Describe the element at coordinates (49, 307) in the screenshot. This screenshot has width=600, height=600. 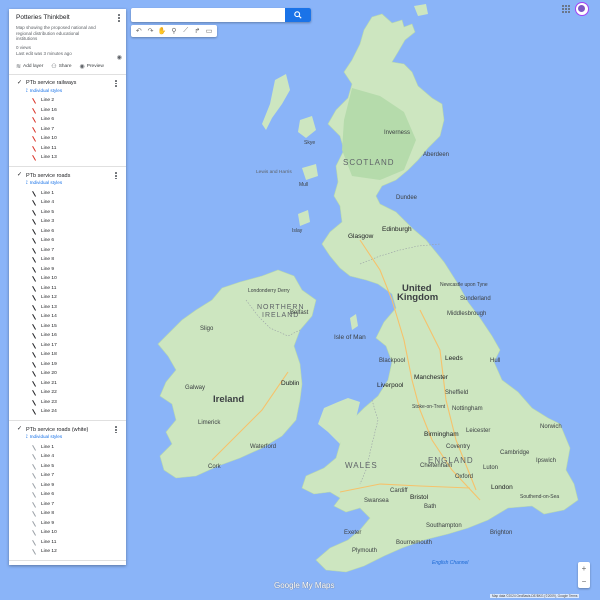
I see `list-item-label: Line 13` at that location.